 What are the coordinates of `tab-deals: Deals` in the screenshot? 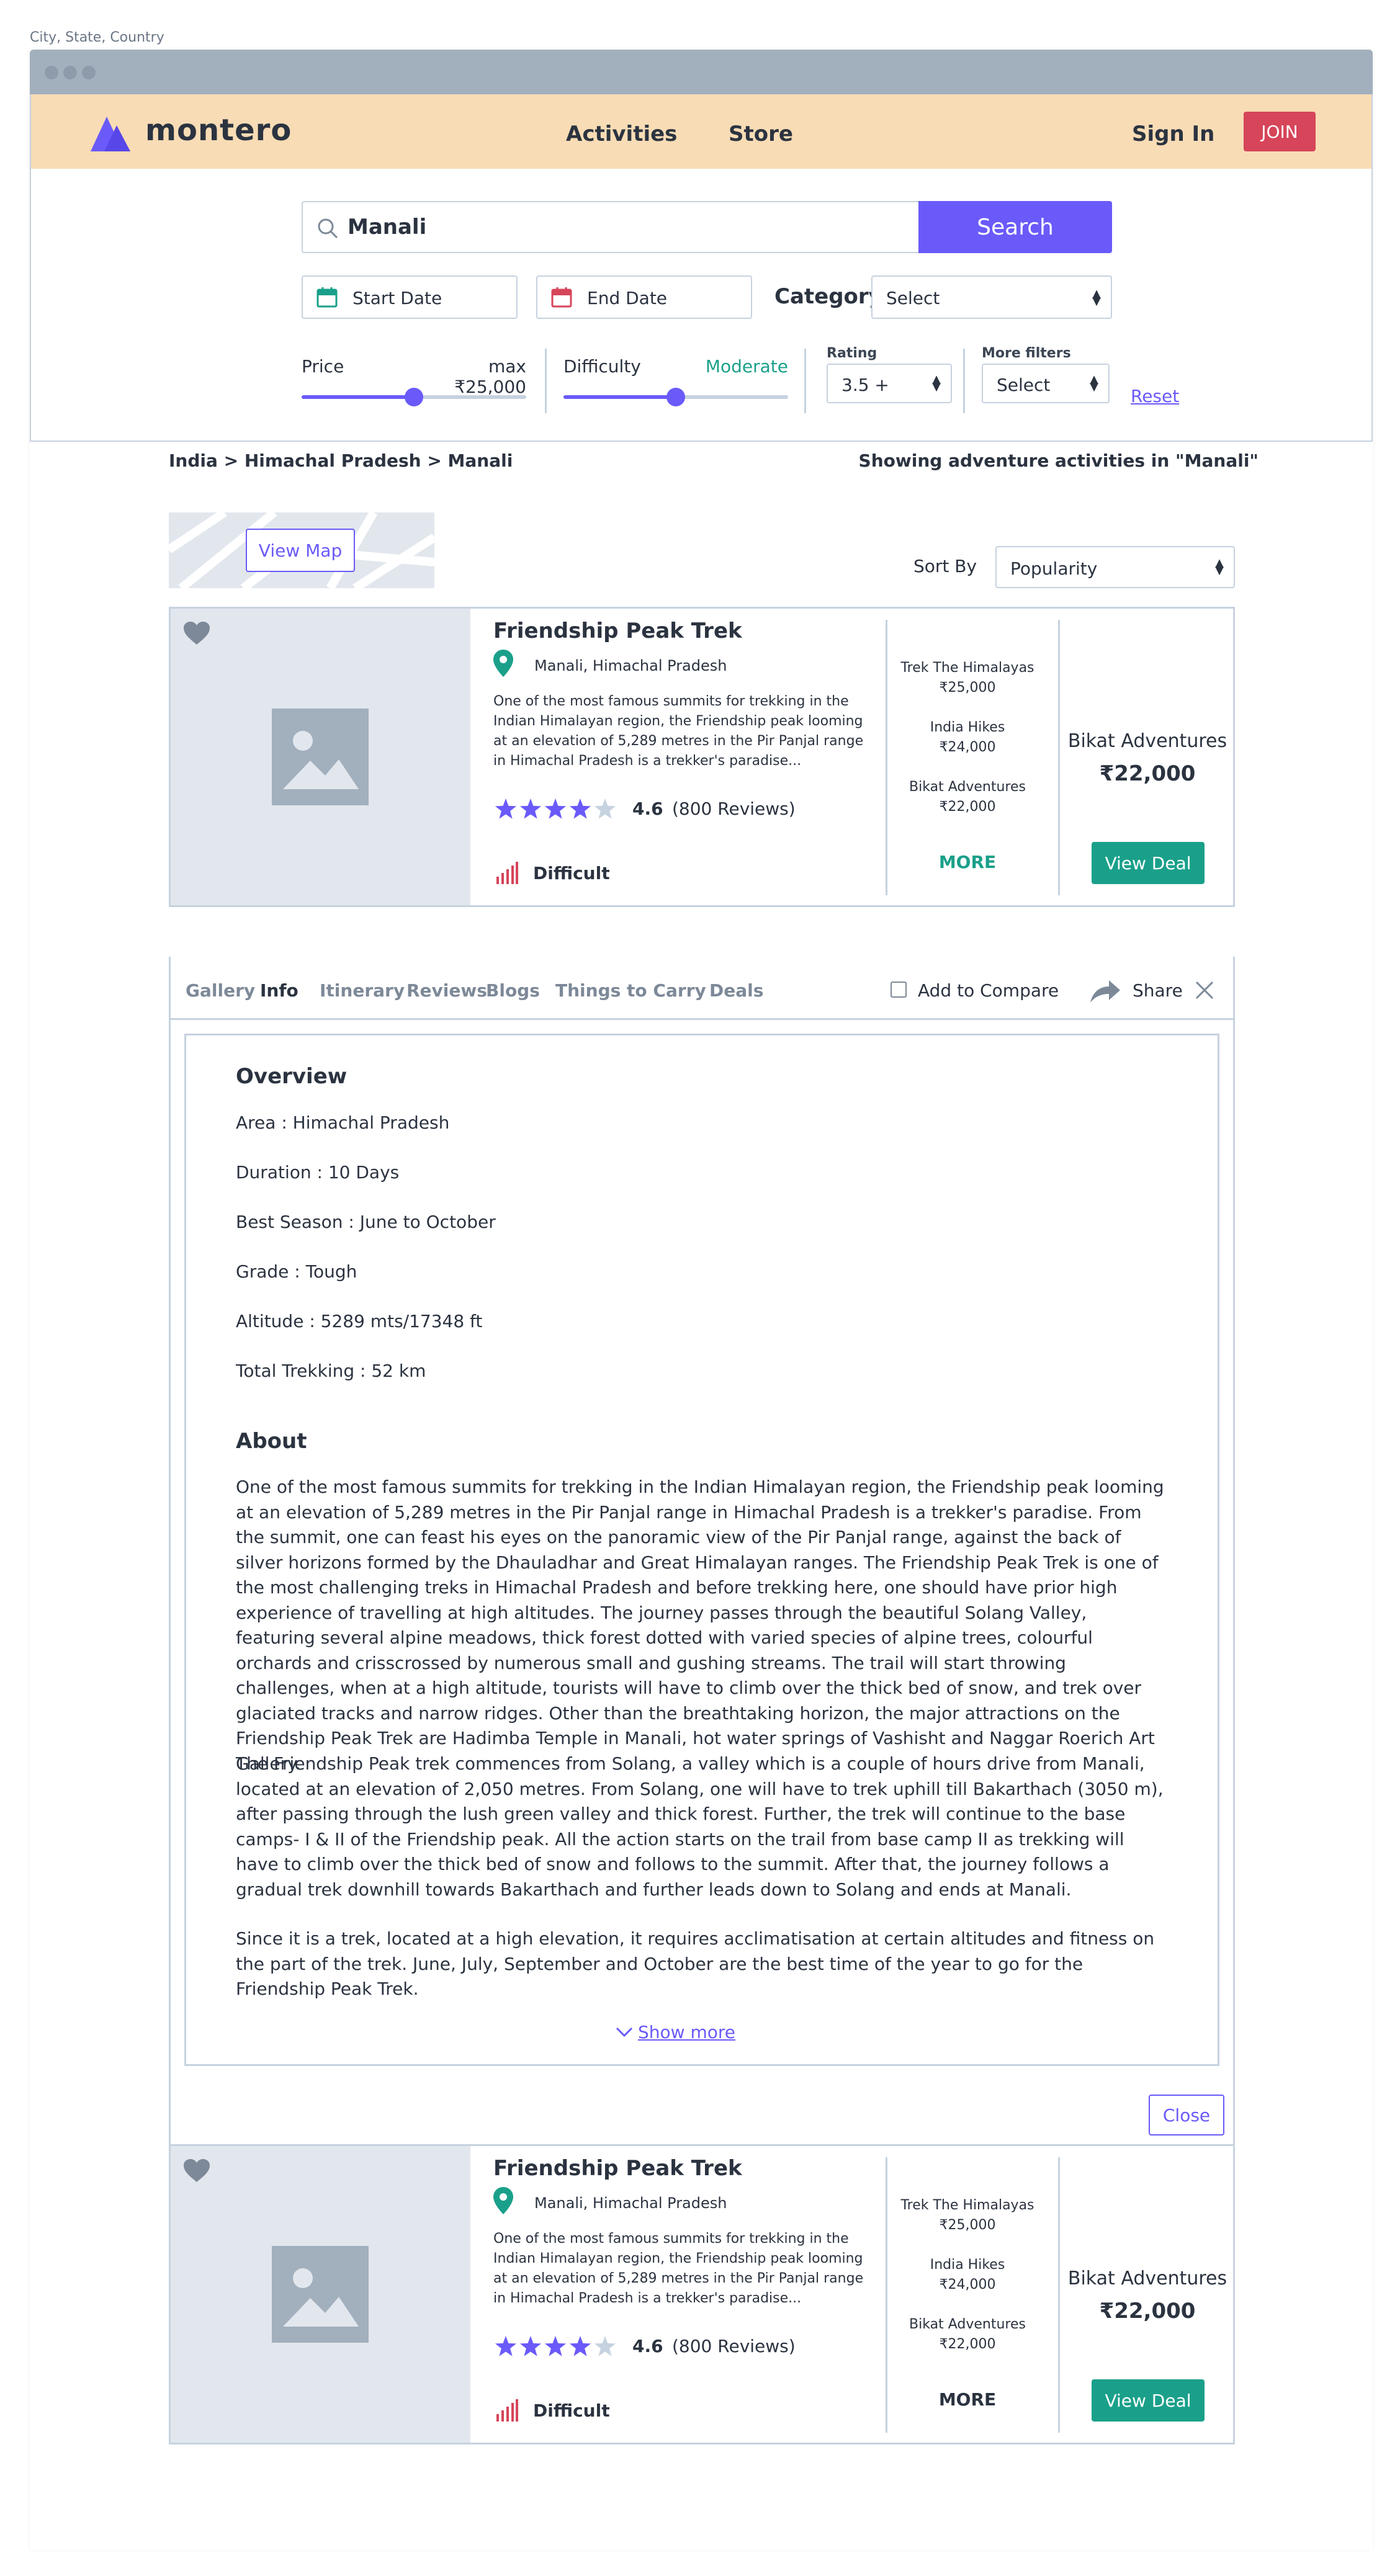 It's located at (736, 990).